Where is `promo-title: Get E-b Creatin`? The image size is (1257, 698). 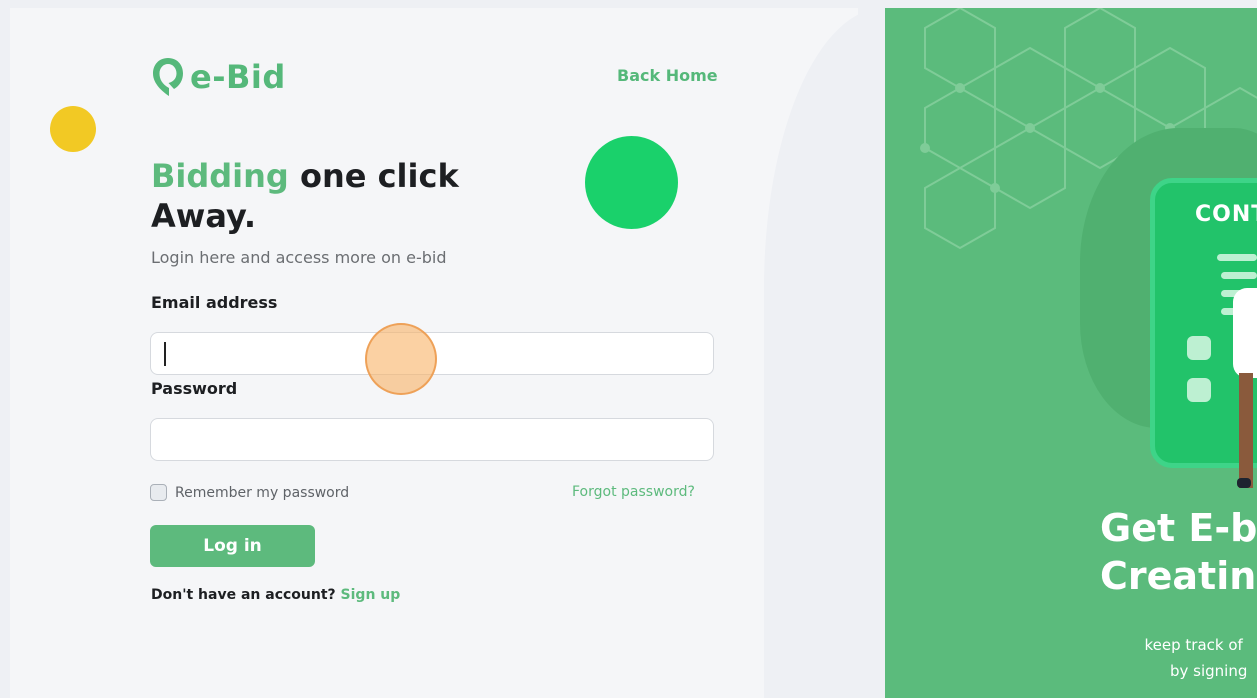 promo-title: Get E-b Creatin is located at coordinates (1178, 552).